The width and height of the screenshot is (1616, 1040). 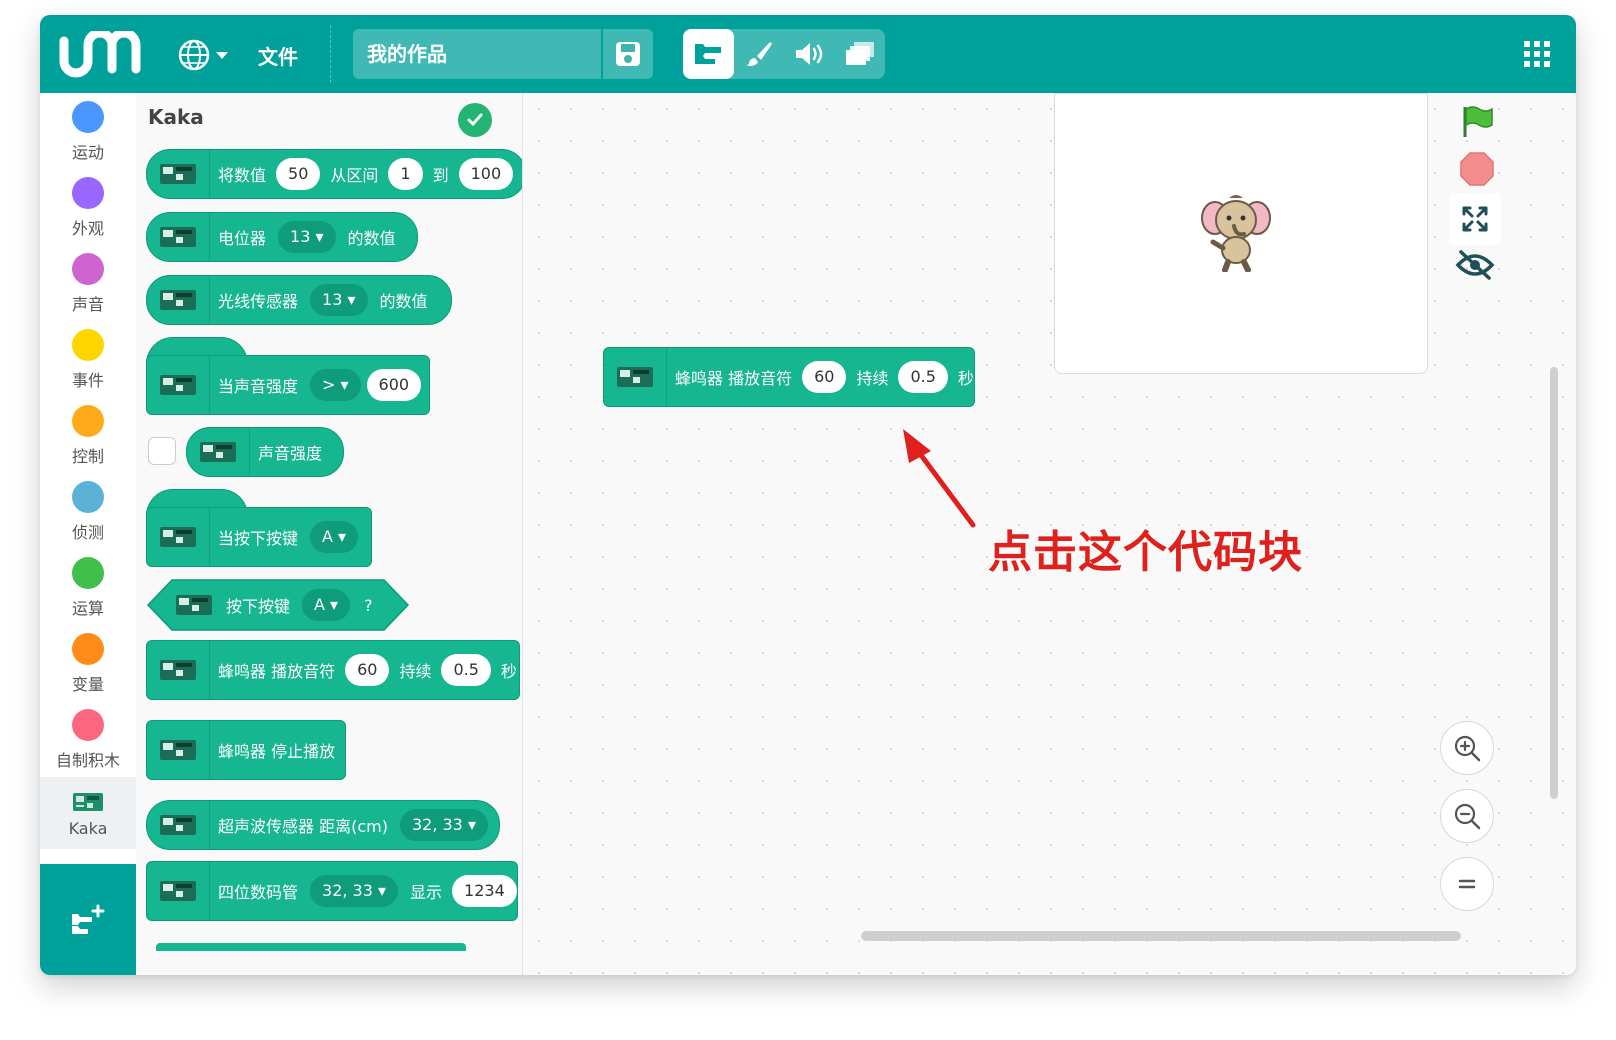 I want to click on stop-button, so click(x=1477, y=169).